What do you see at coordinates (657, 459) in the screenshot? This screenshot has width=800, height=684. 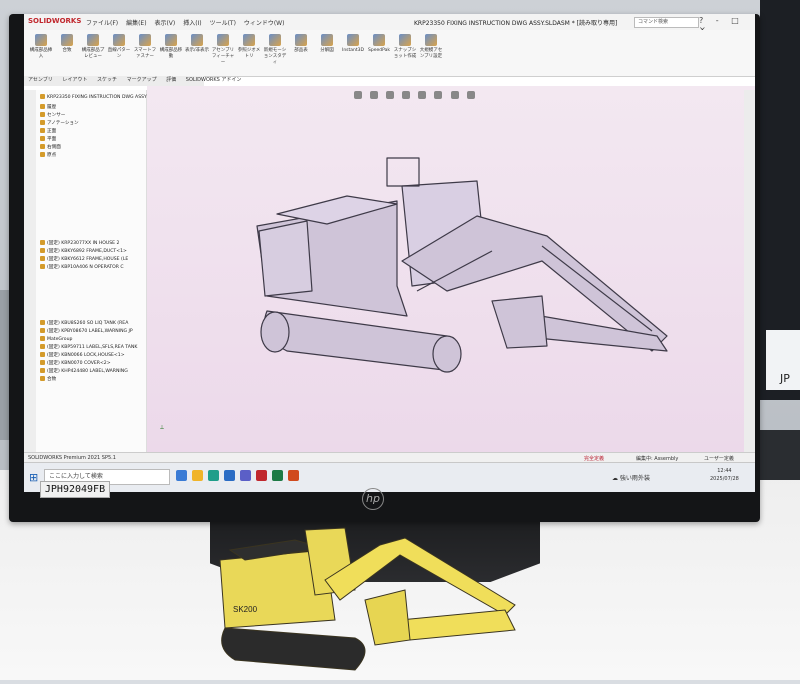 I see `status-mode: 編集中: Assembly` at bounding box center [657, 459].